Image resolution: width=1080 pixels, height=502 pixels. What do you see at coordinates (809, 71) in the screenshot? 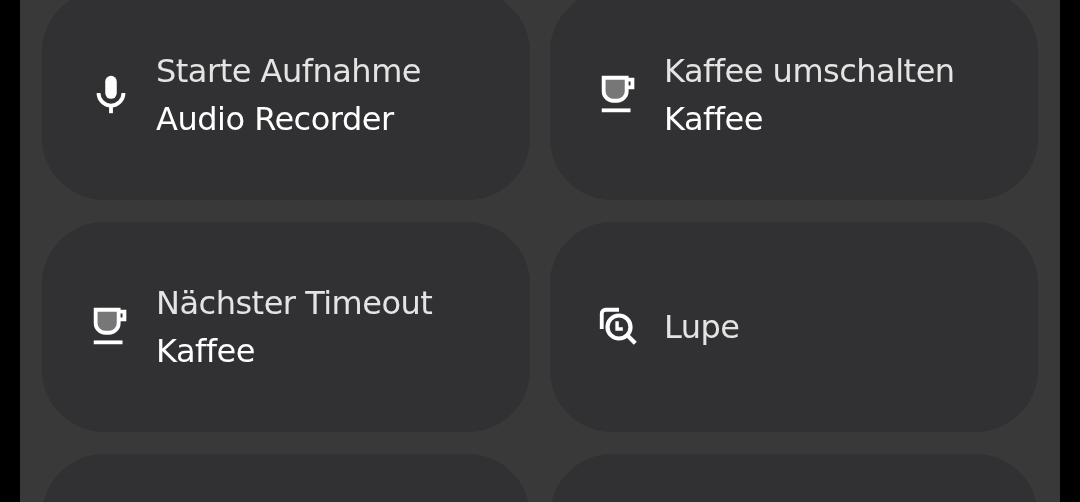
I see `tile-title: Kaffee umschalten` at bounding box center [809, 71].